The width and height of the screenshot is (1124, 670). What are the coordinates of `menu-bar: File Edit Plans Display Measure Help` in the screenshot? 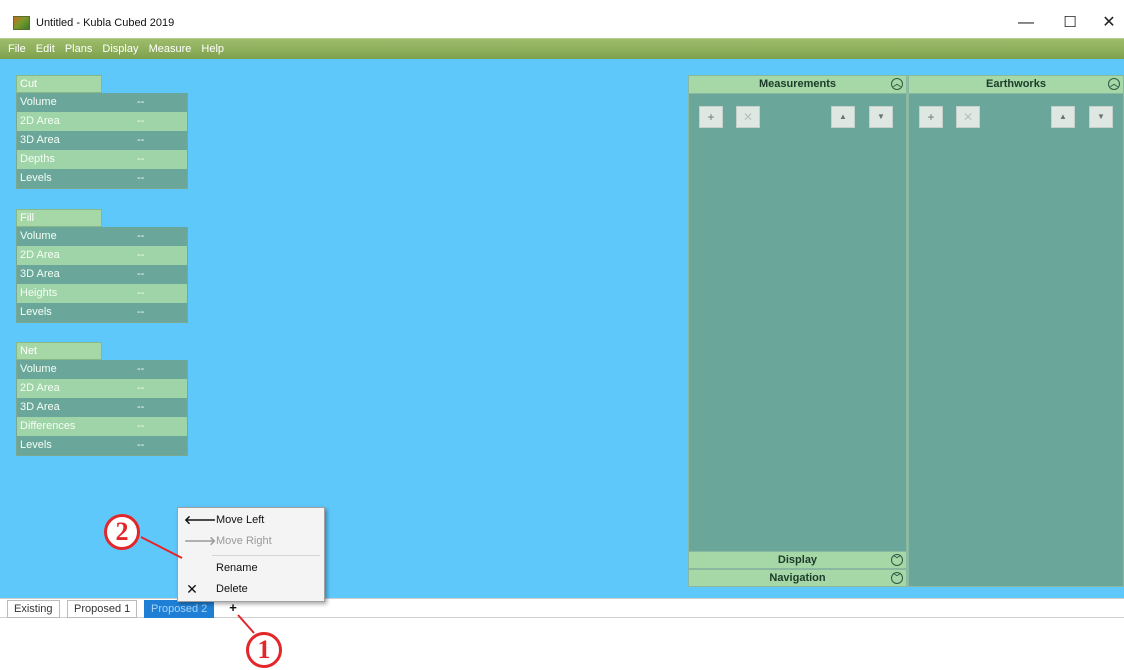 It's located at (562, 48).